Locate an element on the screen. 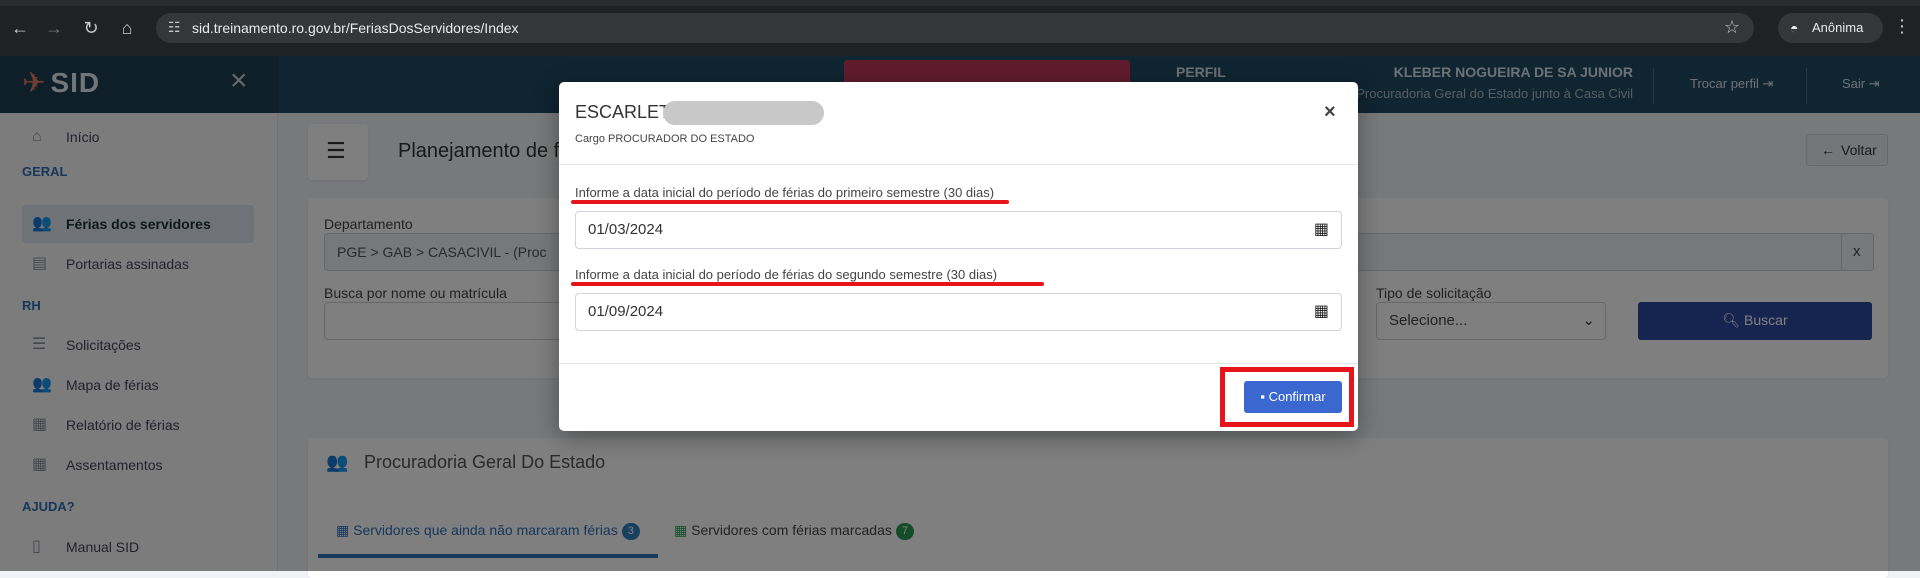 This screenshot has width=1920, height=578. browser-menu-icon: ⋮ is located at coordinates (1902, 26).